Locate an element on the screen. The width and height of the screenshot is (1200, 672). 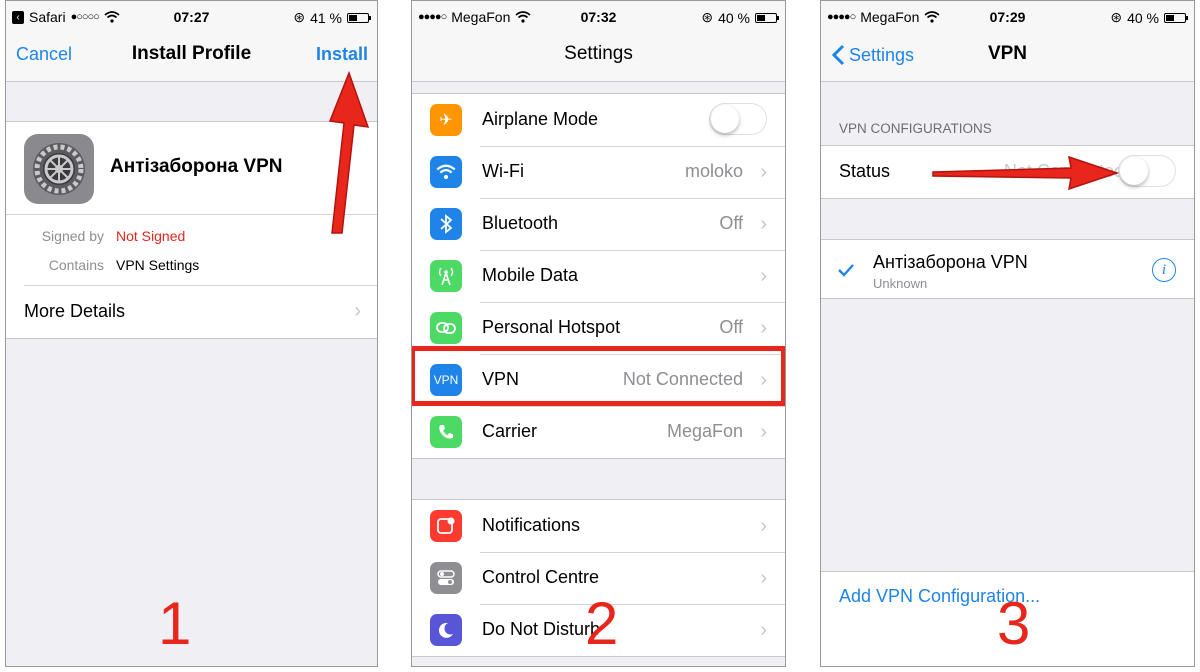
row-label: Do Not Disturb is located at coordinates (541, 629).